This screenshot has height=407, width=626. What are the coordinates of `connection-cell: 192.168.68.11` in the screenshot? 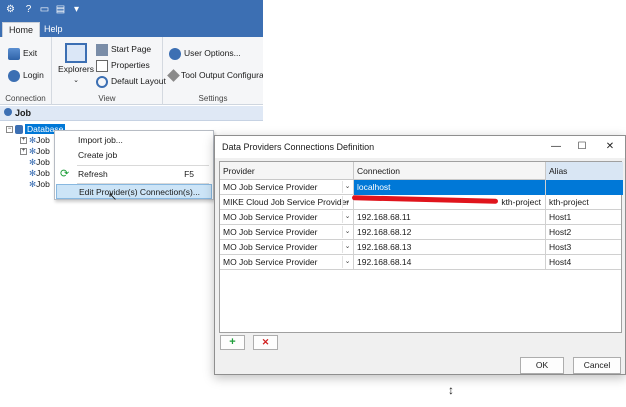 It's located at (450, 217).